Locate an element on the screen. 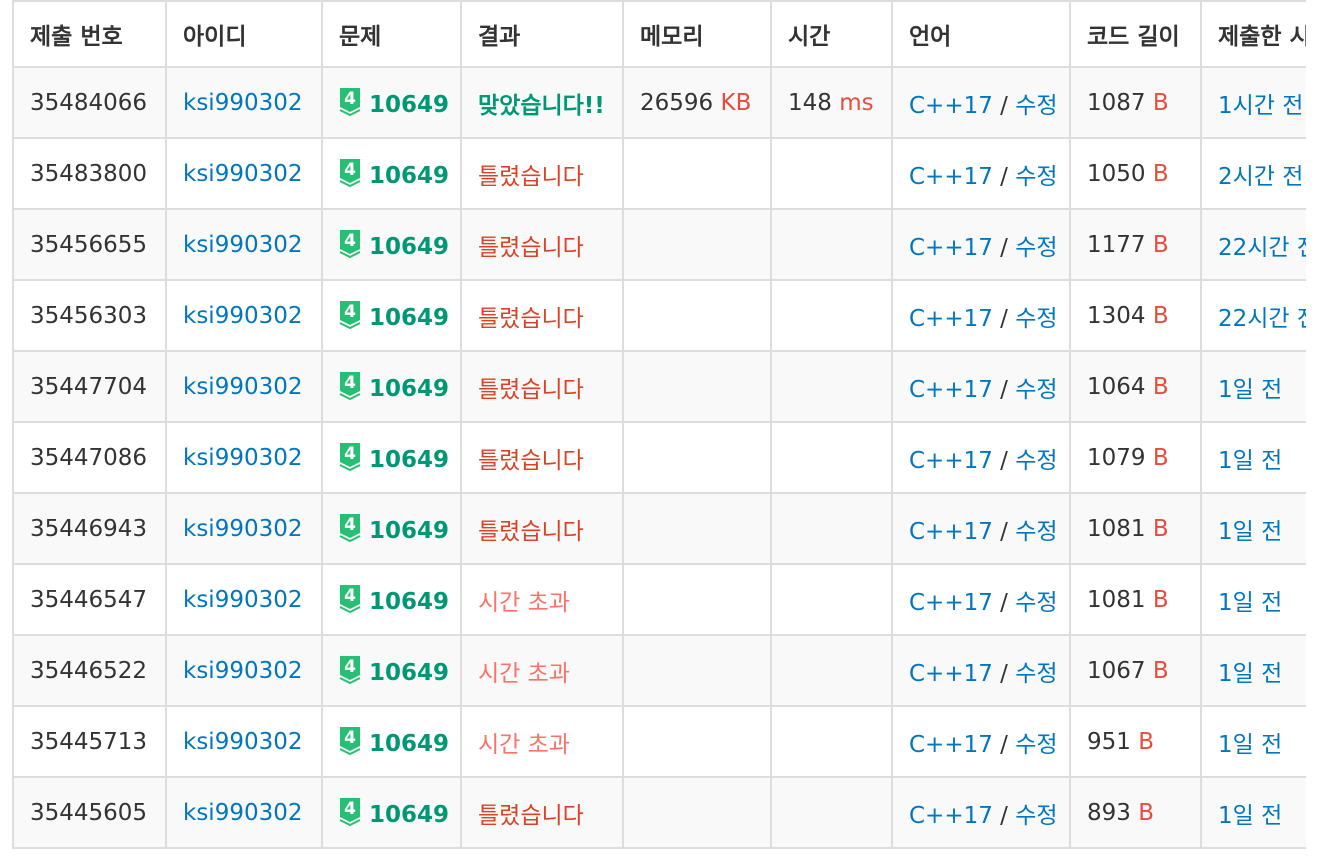 This screenshot has height=858, width=1317. result-text: 틀렸습니다 is located at coordinates (531, 176).